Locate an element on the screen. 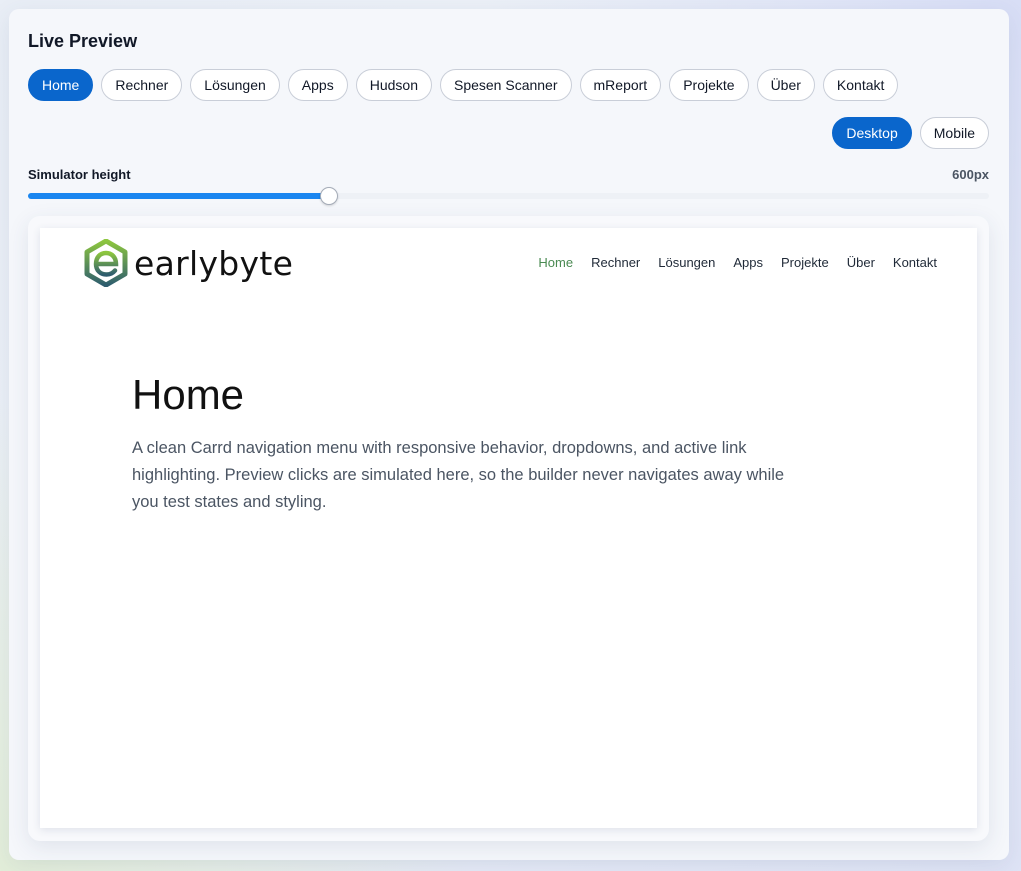 The width and height of the screenshot is (1021, 871). simulator-height-value: 600px is located at coordinates (970, 174).